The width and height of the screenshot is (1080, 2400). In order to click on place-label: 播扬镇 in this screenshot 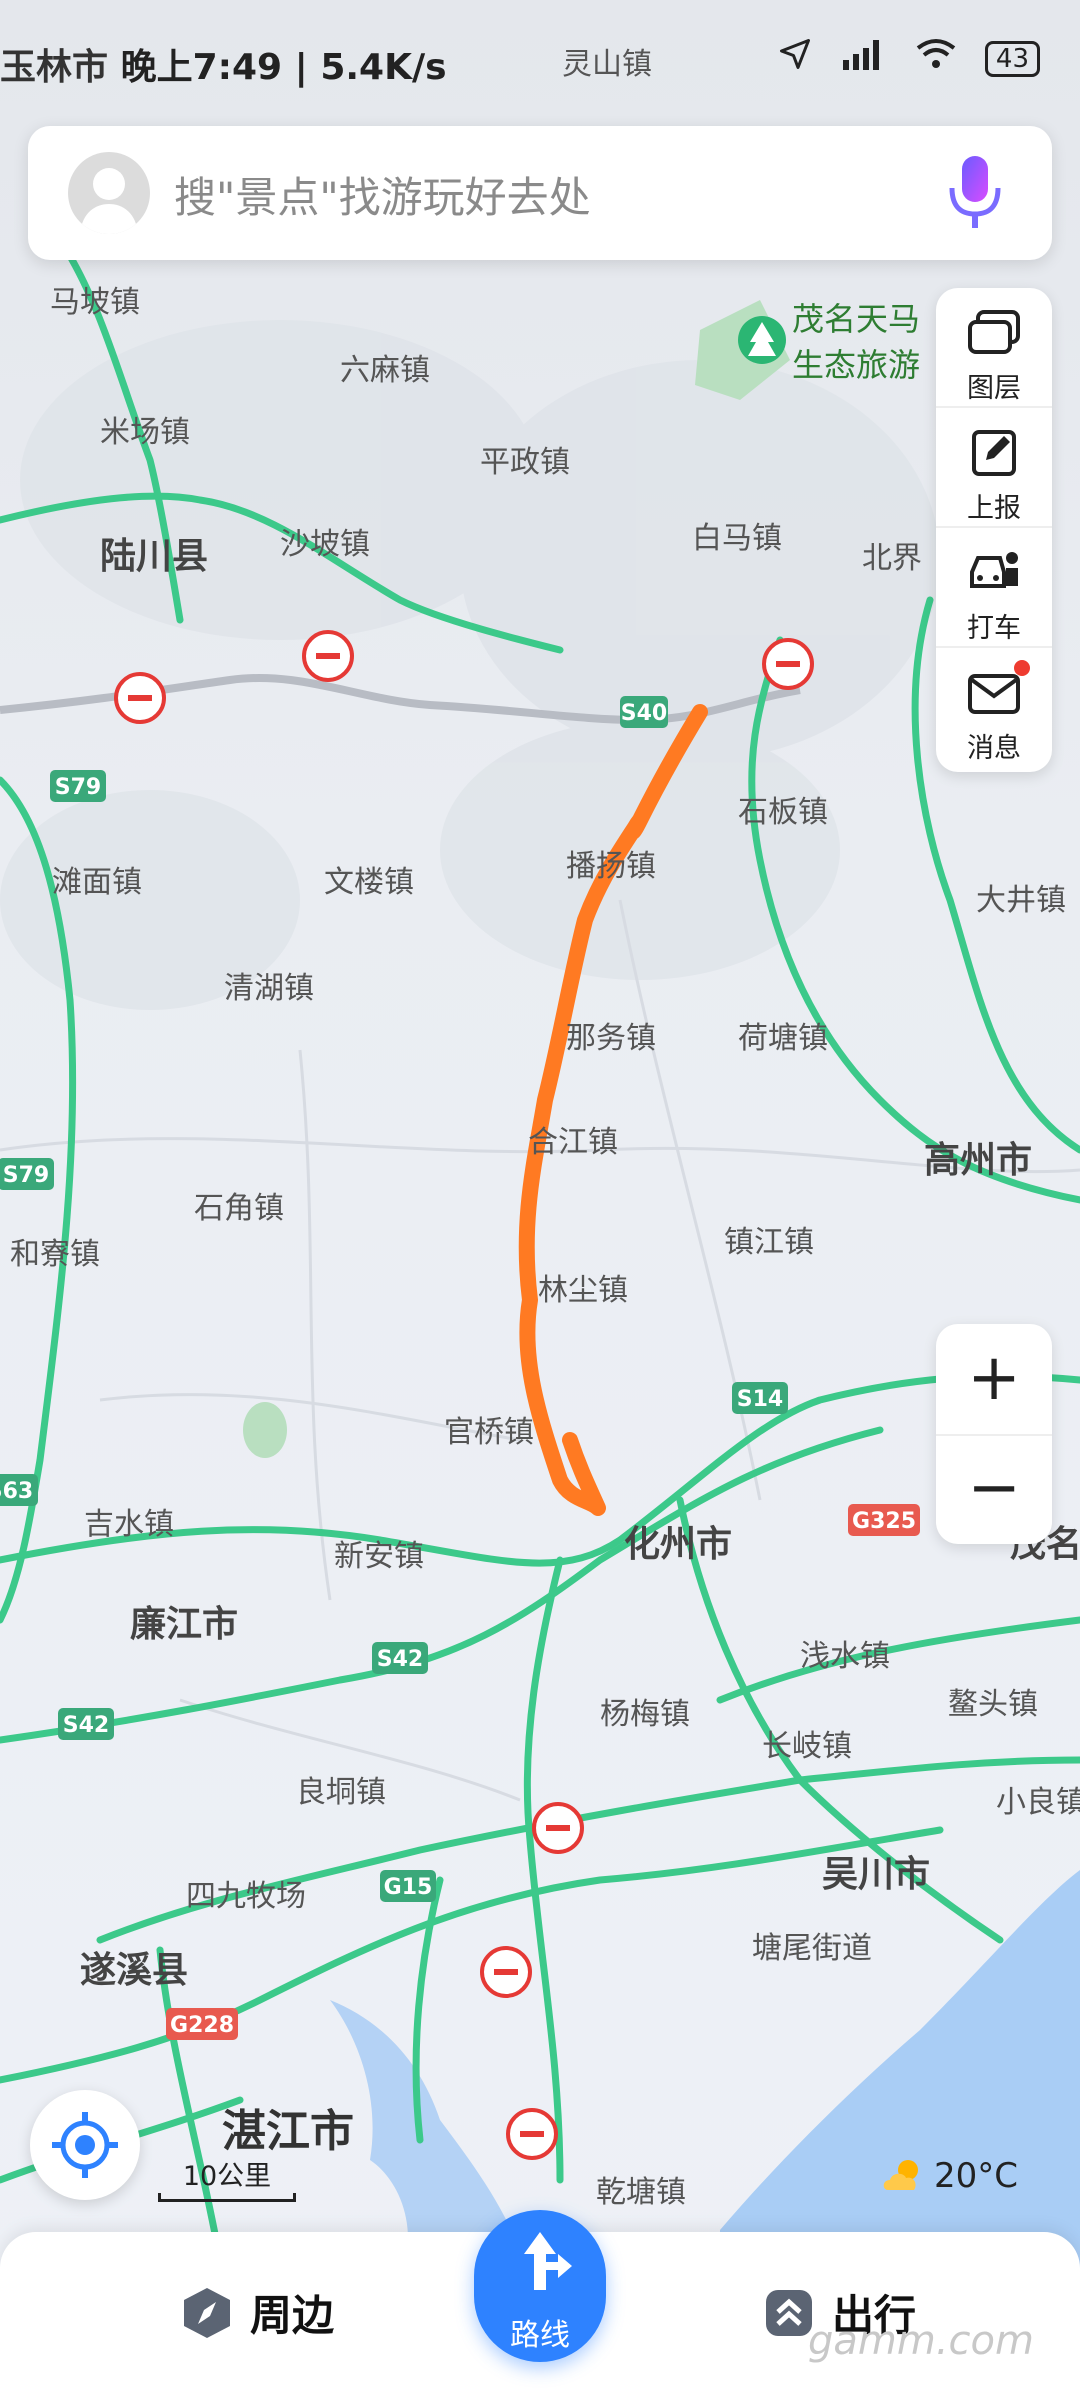, I will do `click(611, 866)`.